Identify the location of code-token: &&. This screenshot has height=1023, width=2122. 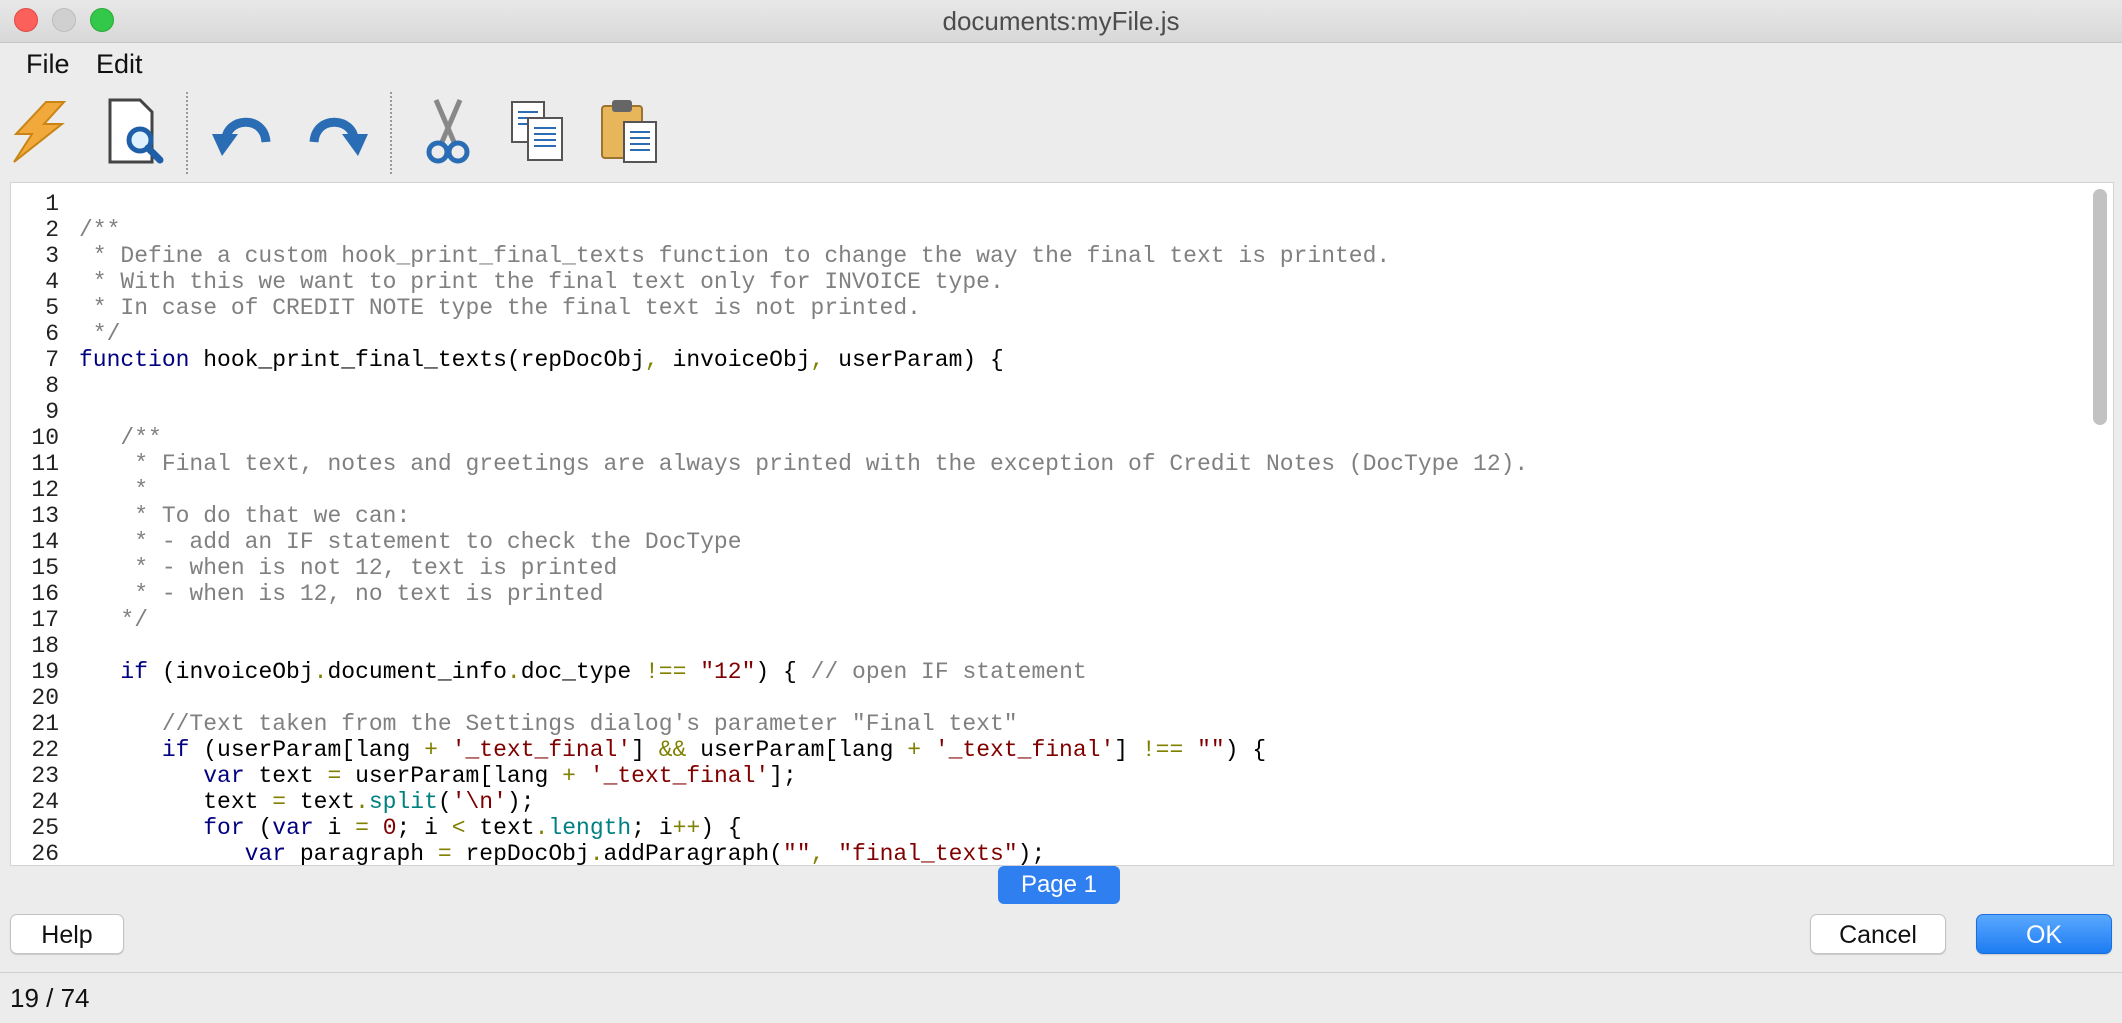
(672, 750).